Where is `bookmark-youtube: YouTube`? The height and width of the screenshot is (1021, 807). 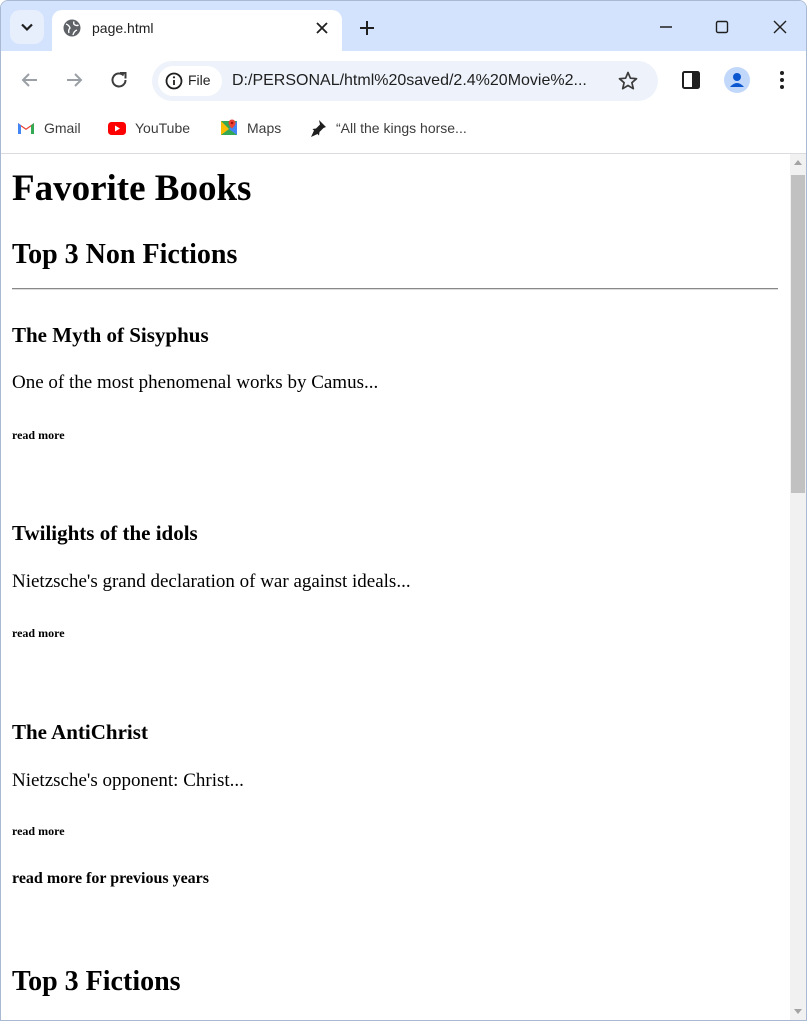 bookmark-youtube: YouTube is located at coordinates (148, 128).